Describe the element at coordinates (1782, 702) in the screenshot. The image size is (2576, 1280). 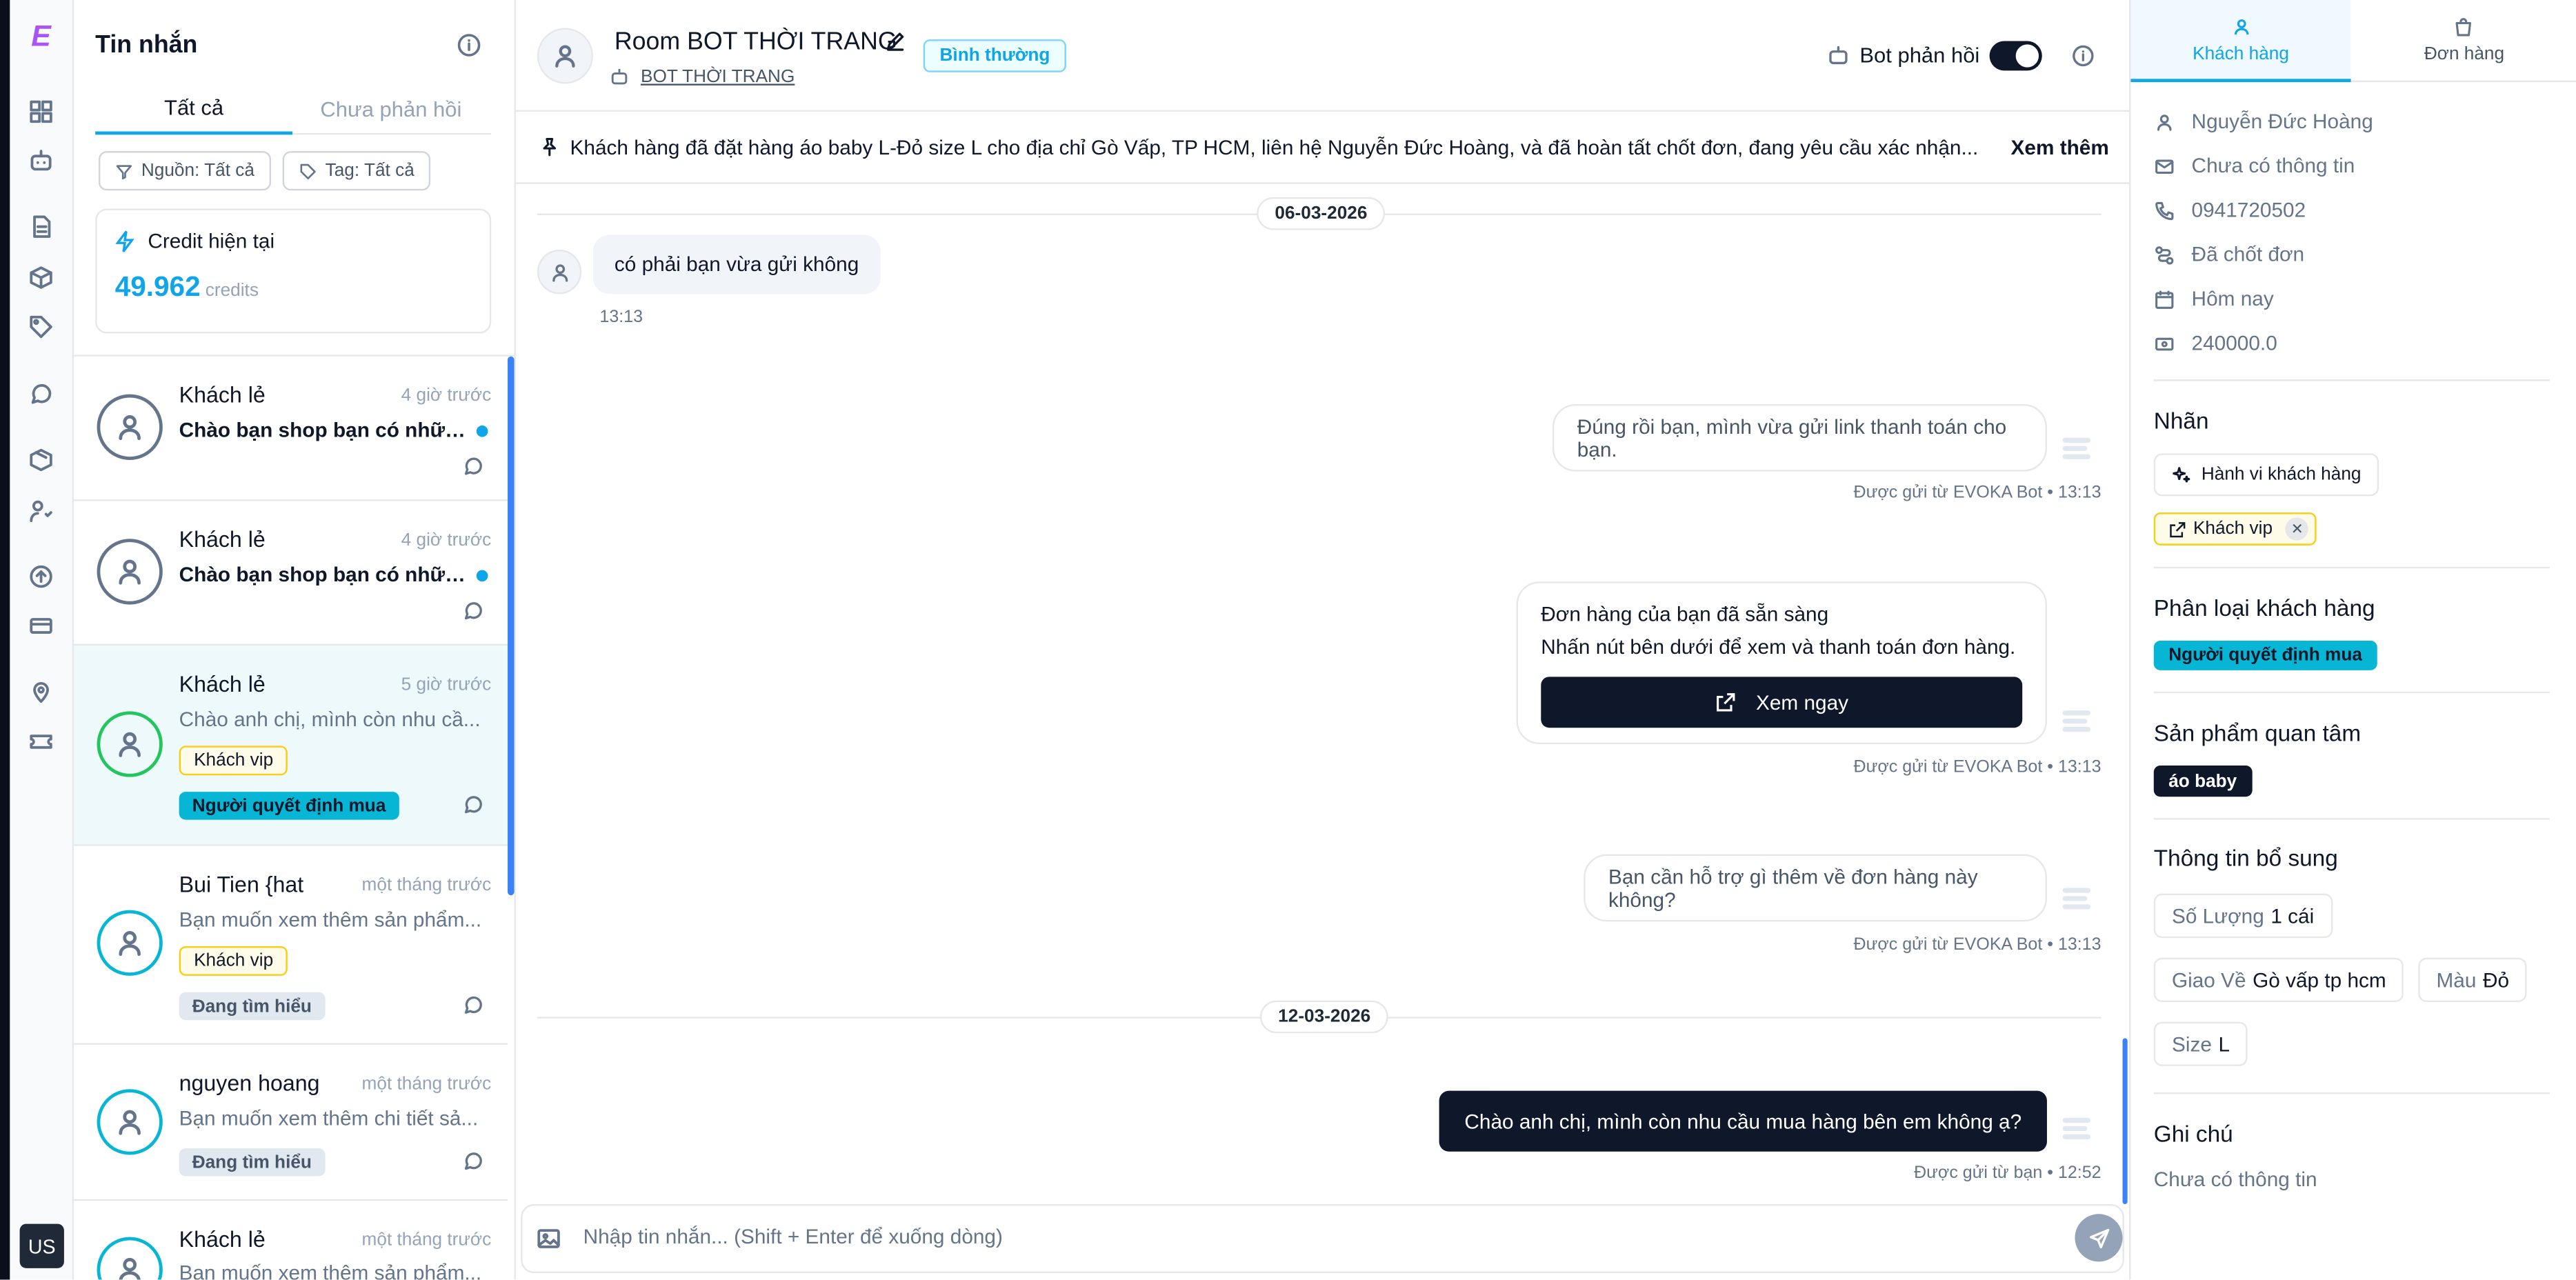
I see `view-now-button: Xem ngay` at that location.